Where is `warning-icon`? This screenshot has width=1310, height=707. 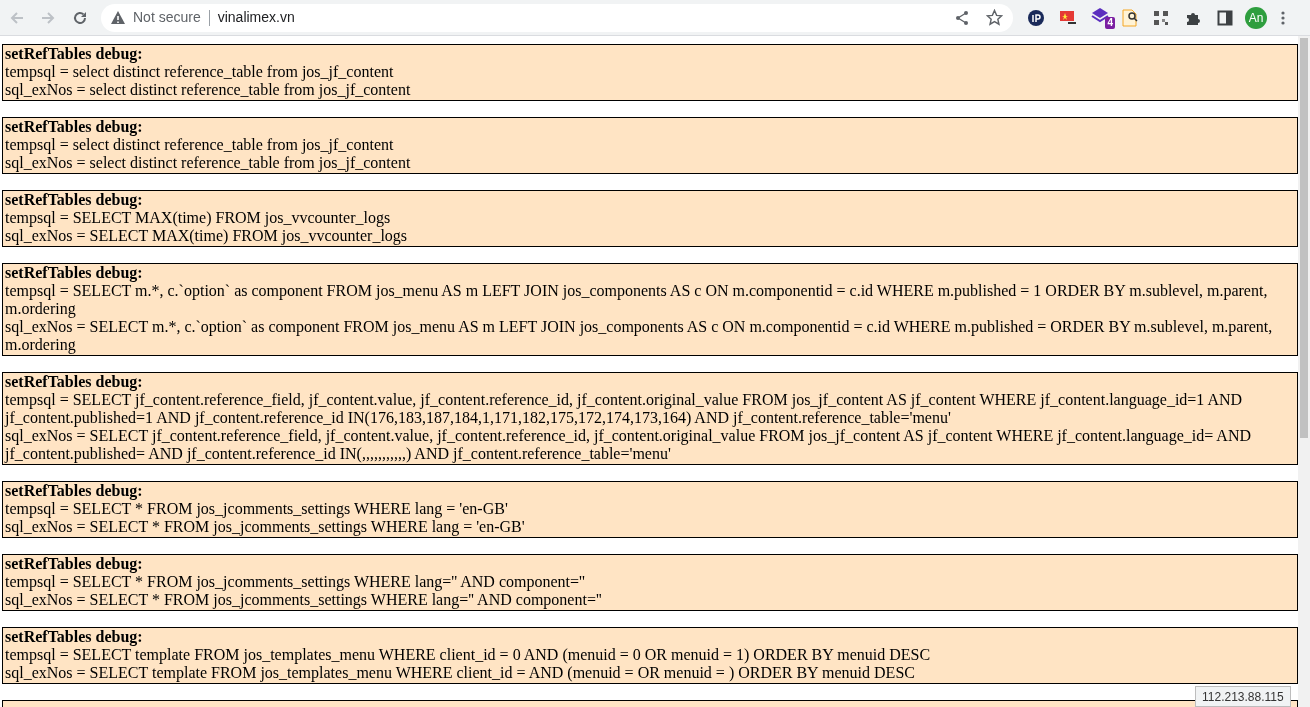 warning-icon is located at coordinates (118, 17).